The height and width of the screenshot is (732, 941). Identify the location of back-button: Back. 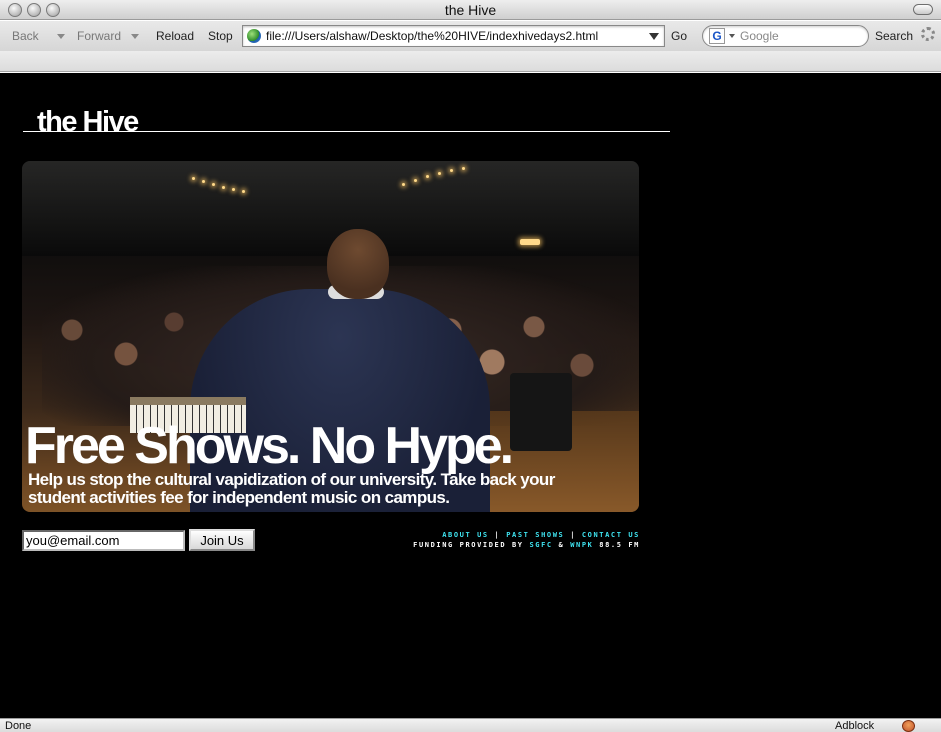
(25, 36).